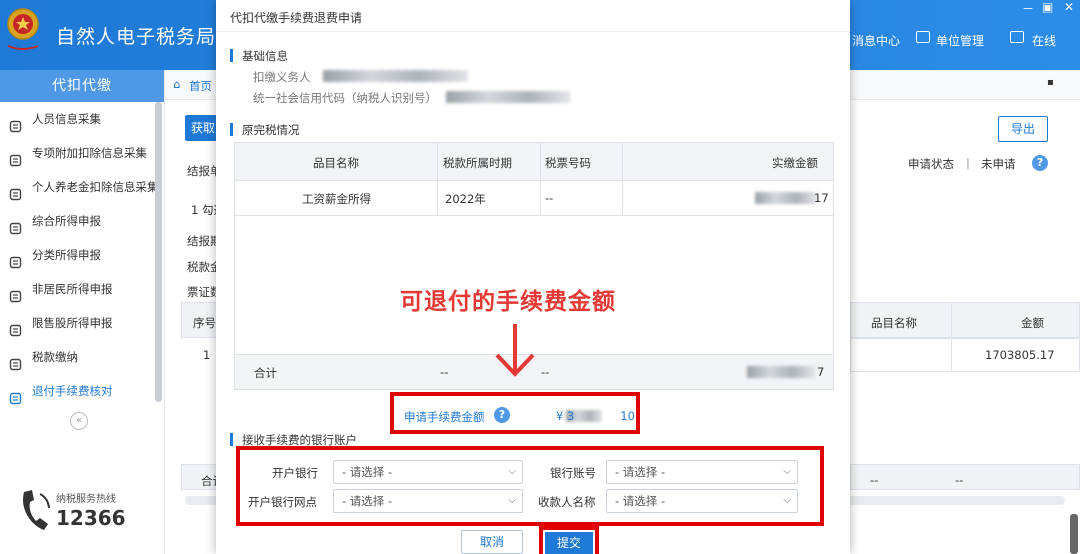 The image size is (1080, 554). What do you see at coordinates (66, 221) in the screenshot?
I see `sidebar-item-label: 综合所得申报` at bounding box center [66, 221].